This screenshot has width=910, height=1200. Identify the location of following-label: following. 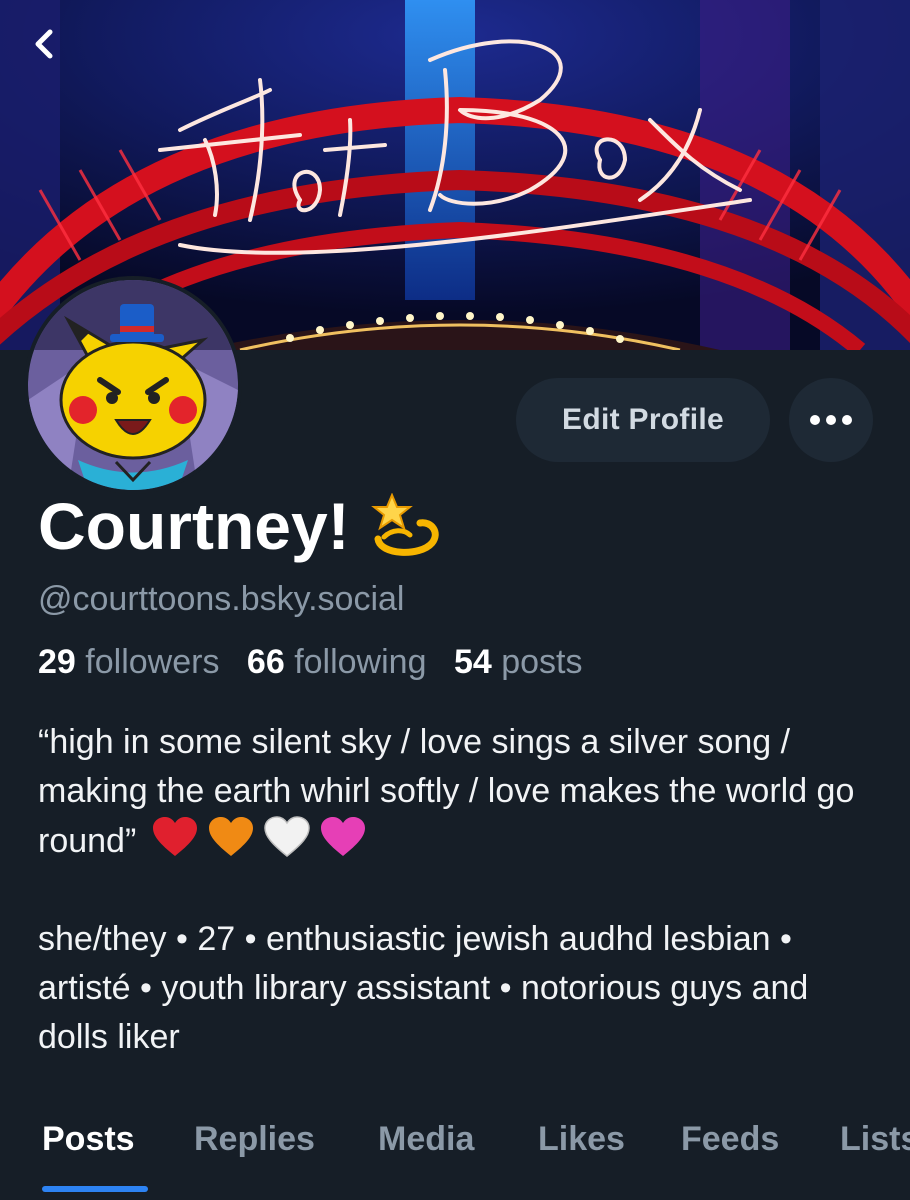
(360, 662).